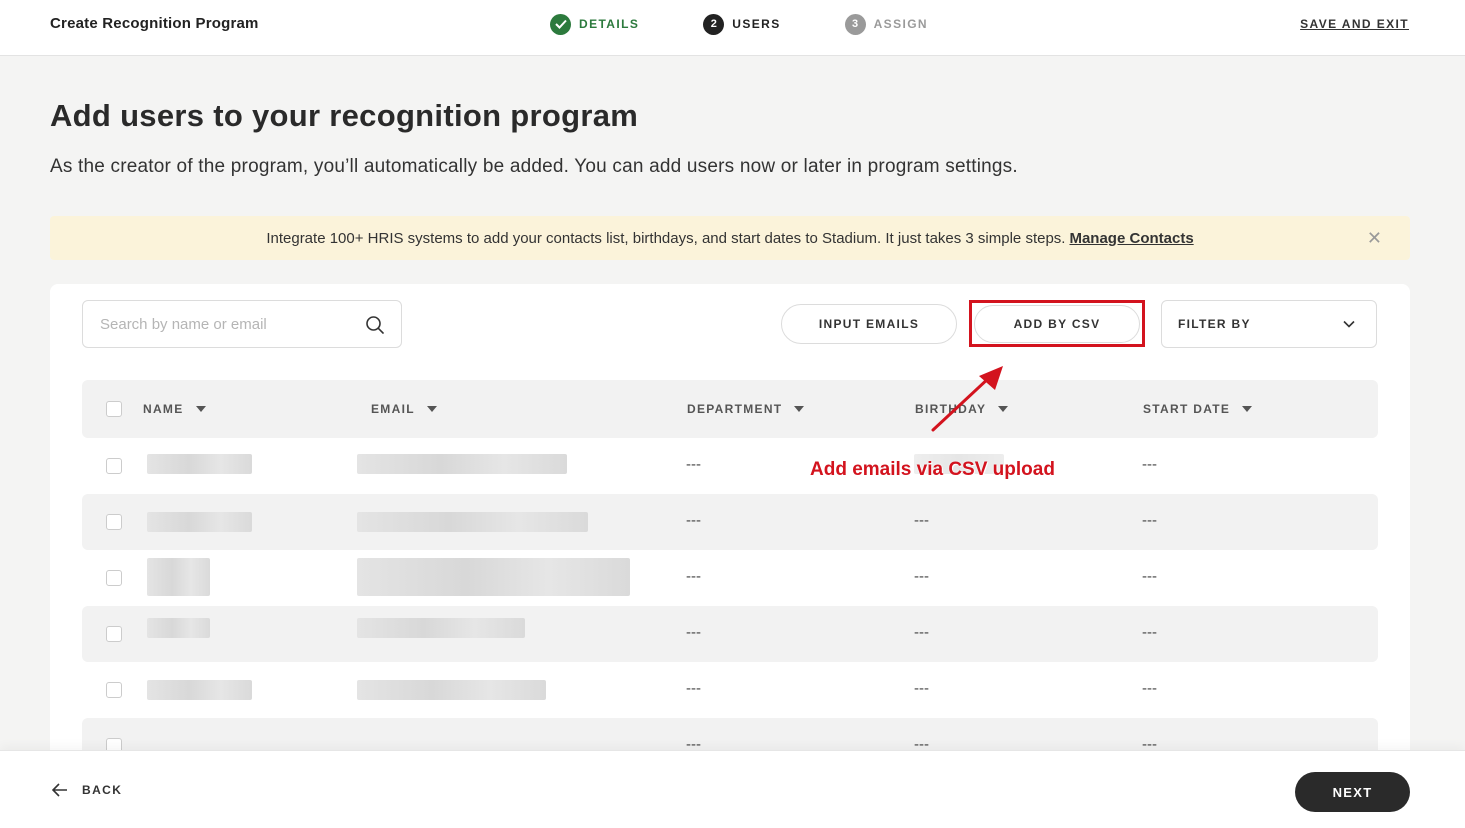 The width and height of the screenshot is (1465, 828). I want to click on close-icon: ✕, so click(1374, 238).